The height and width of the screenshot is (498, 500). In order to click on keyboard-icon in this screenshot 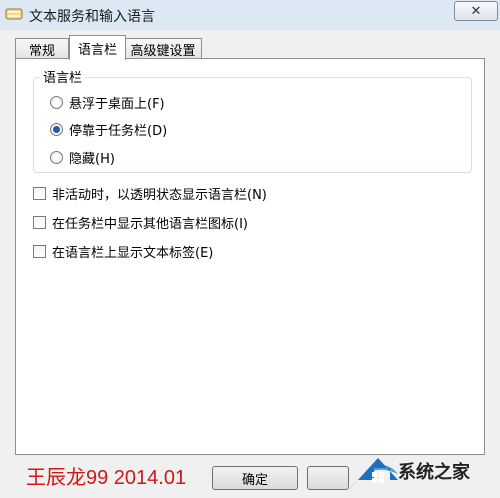, I will do `click(14, 14)`.